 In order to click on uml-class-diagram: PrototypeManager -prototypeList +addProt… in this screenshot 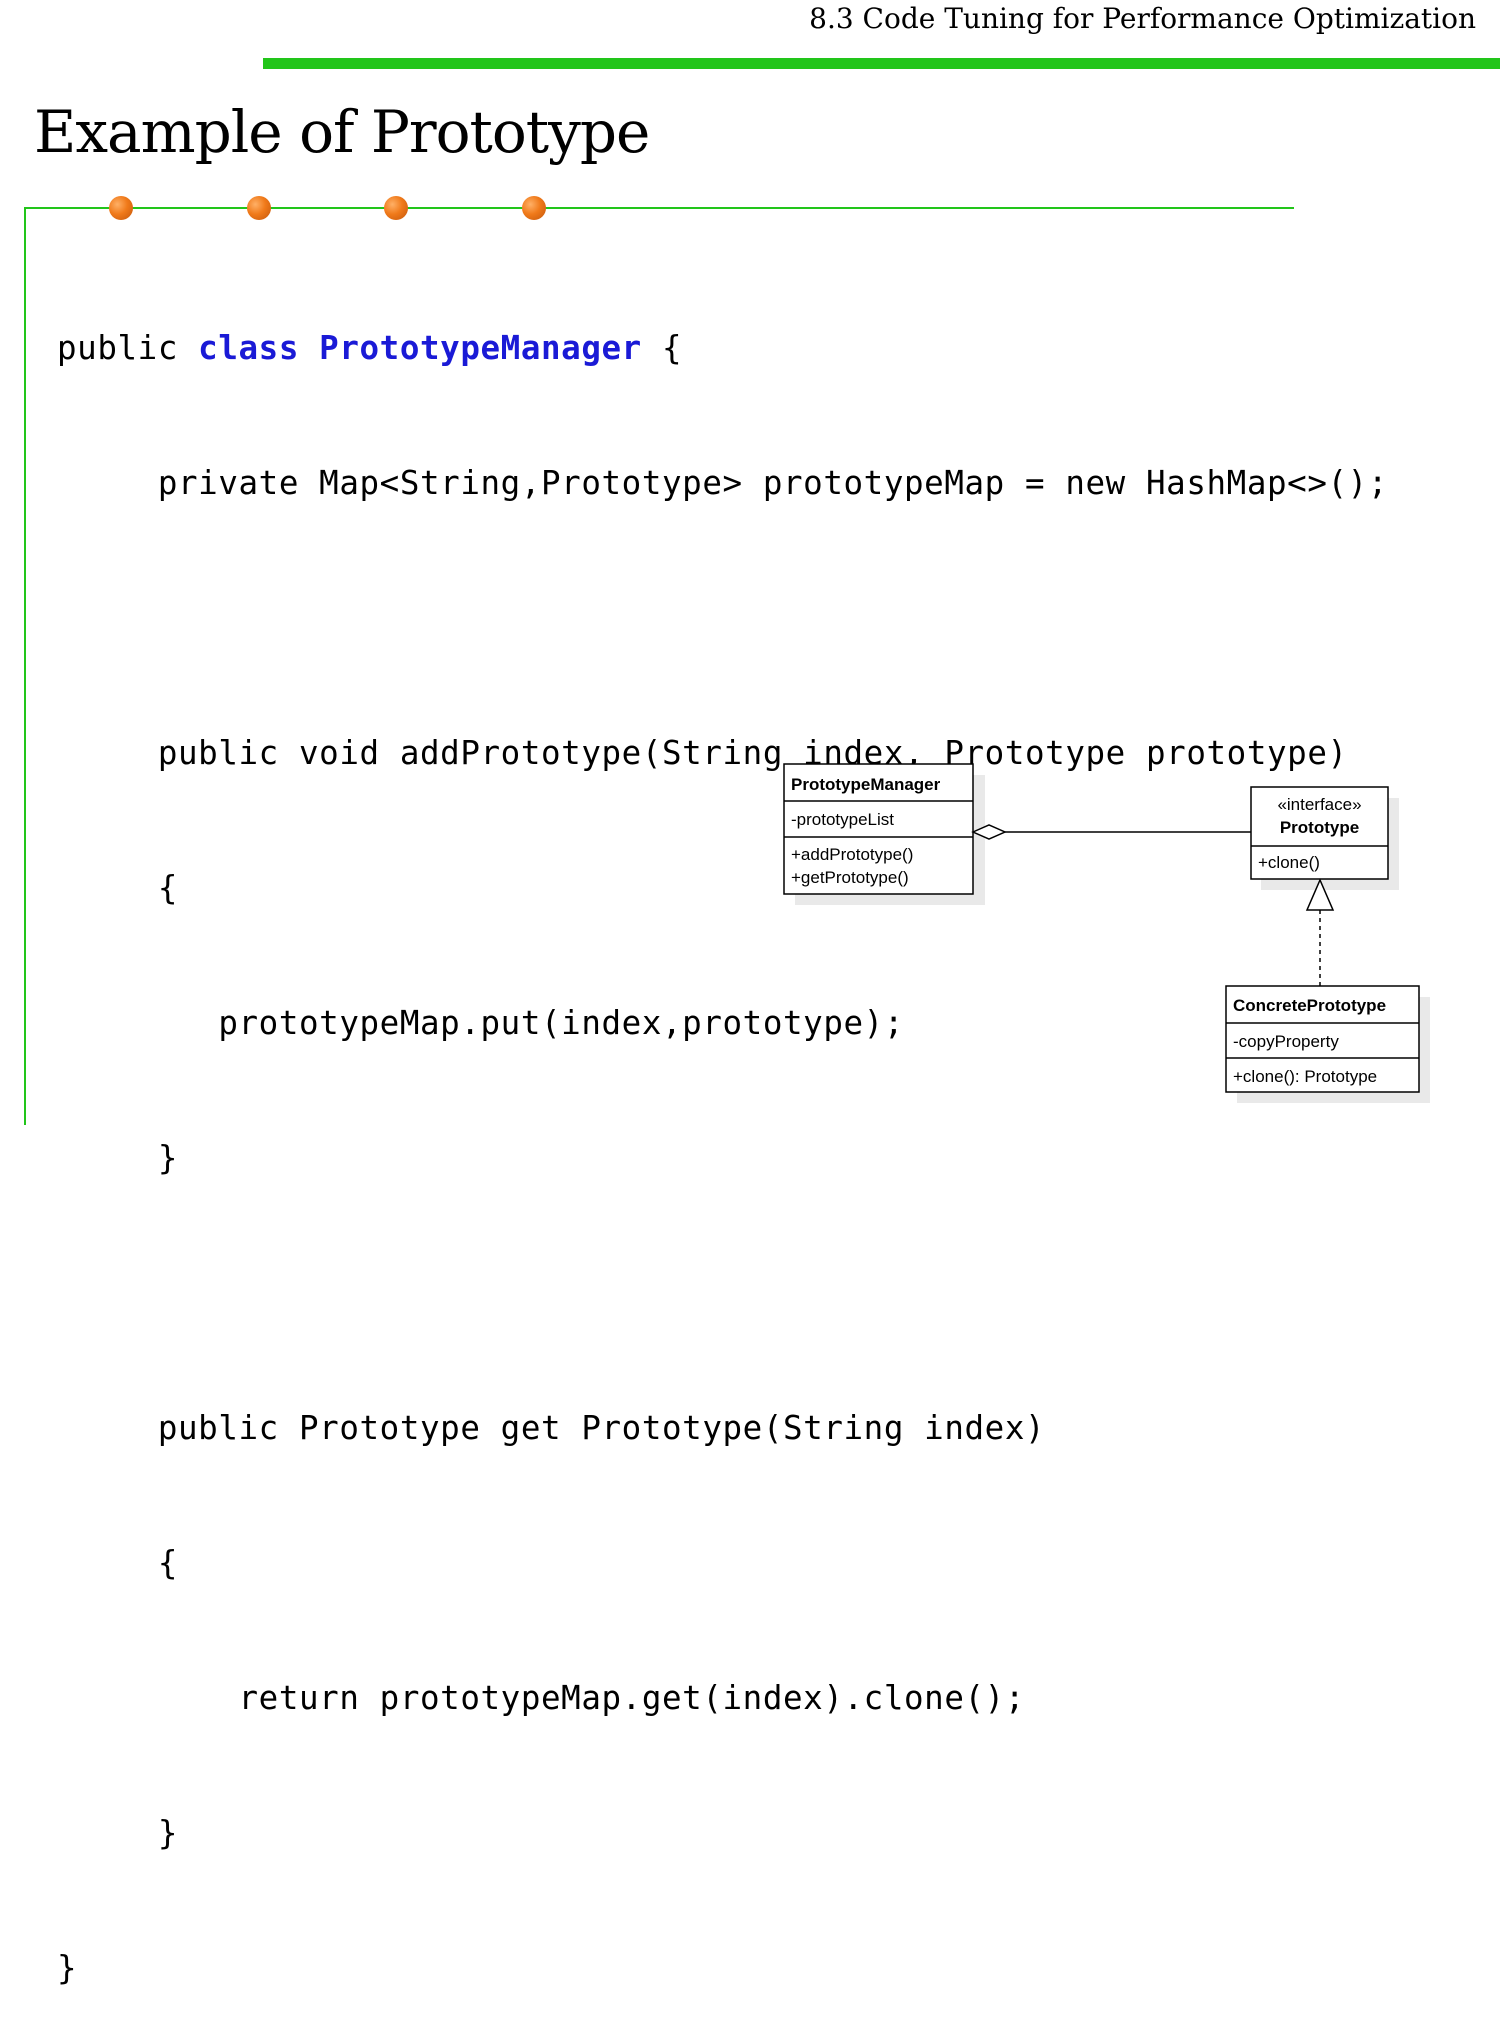, I will do `click(1106, 933)`.